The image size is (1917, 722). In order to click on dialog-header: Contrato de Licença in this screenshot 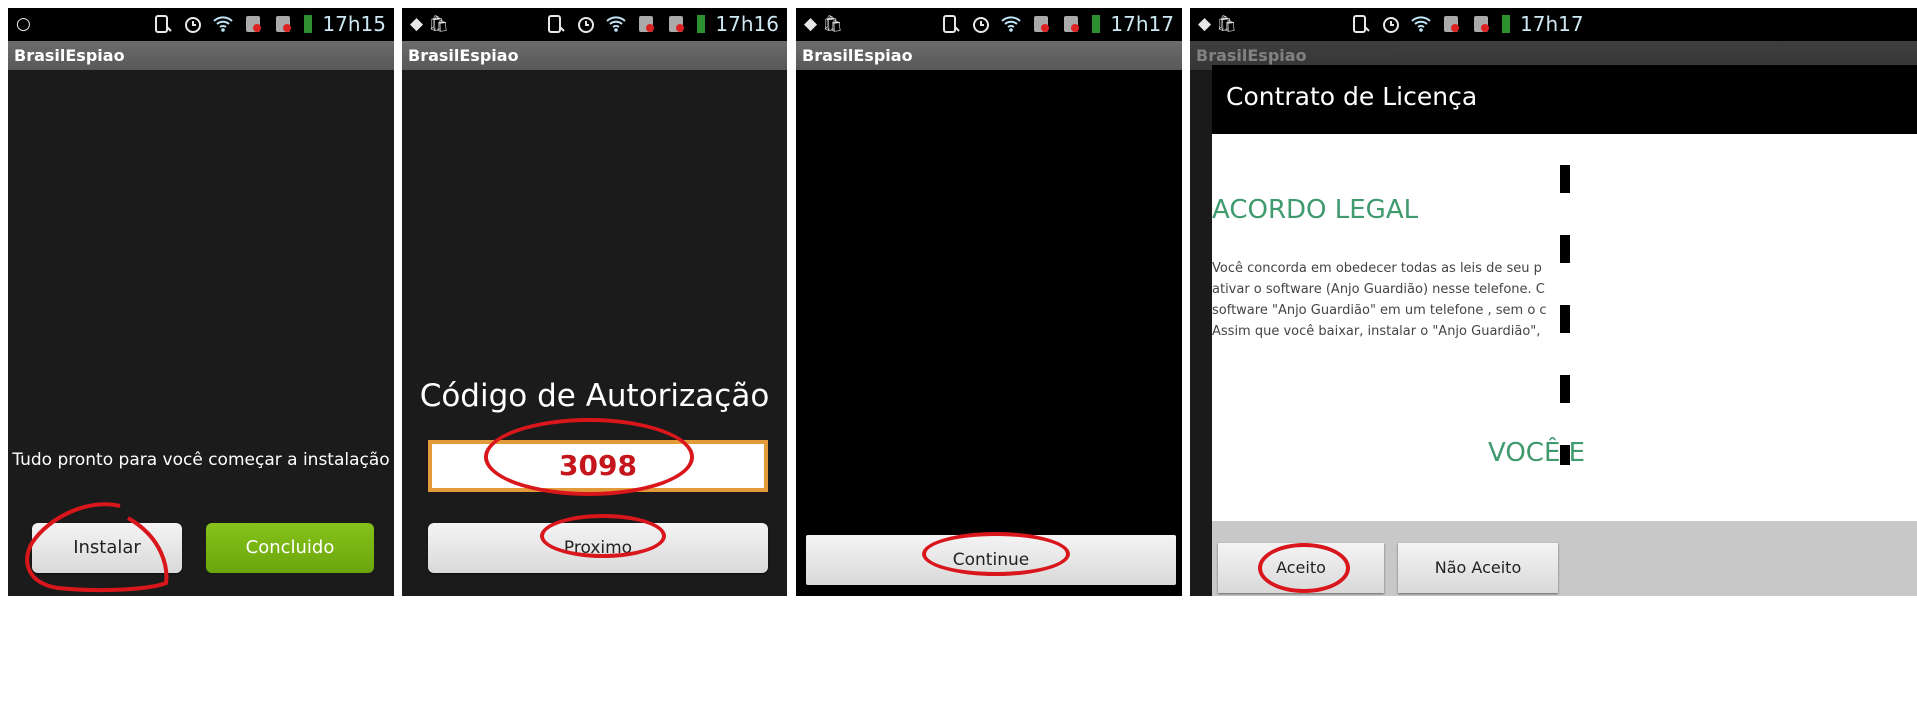, I will do `click(1564, 99)`.